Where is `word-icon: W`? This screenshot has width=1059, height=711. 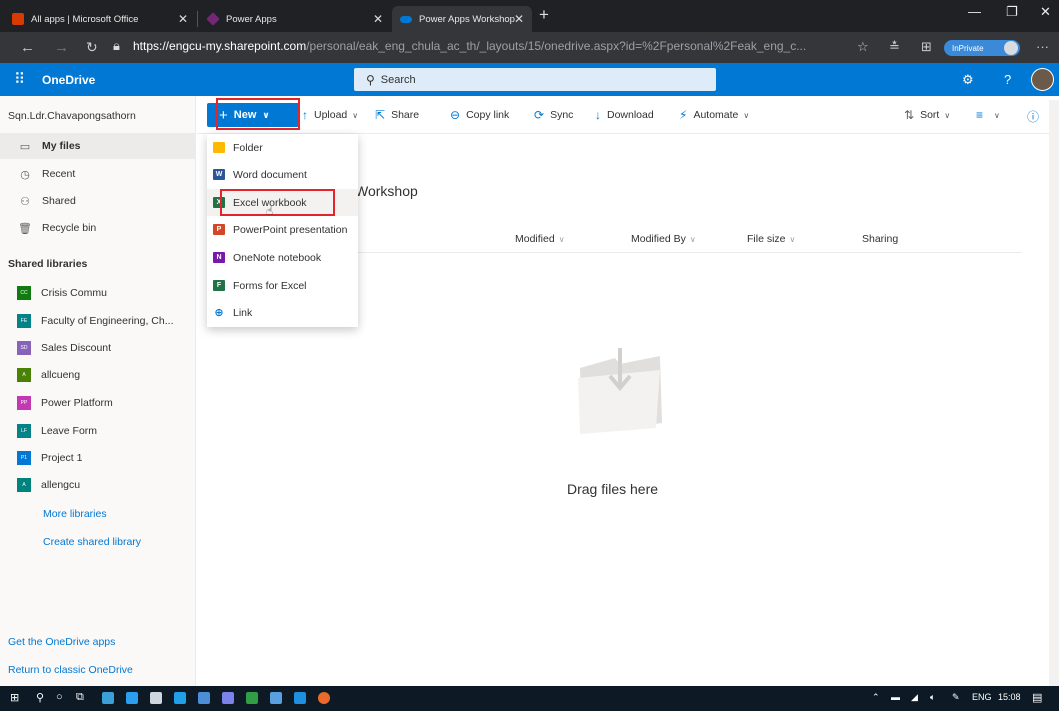
word-icon: W is located at coordinates (219, 174).